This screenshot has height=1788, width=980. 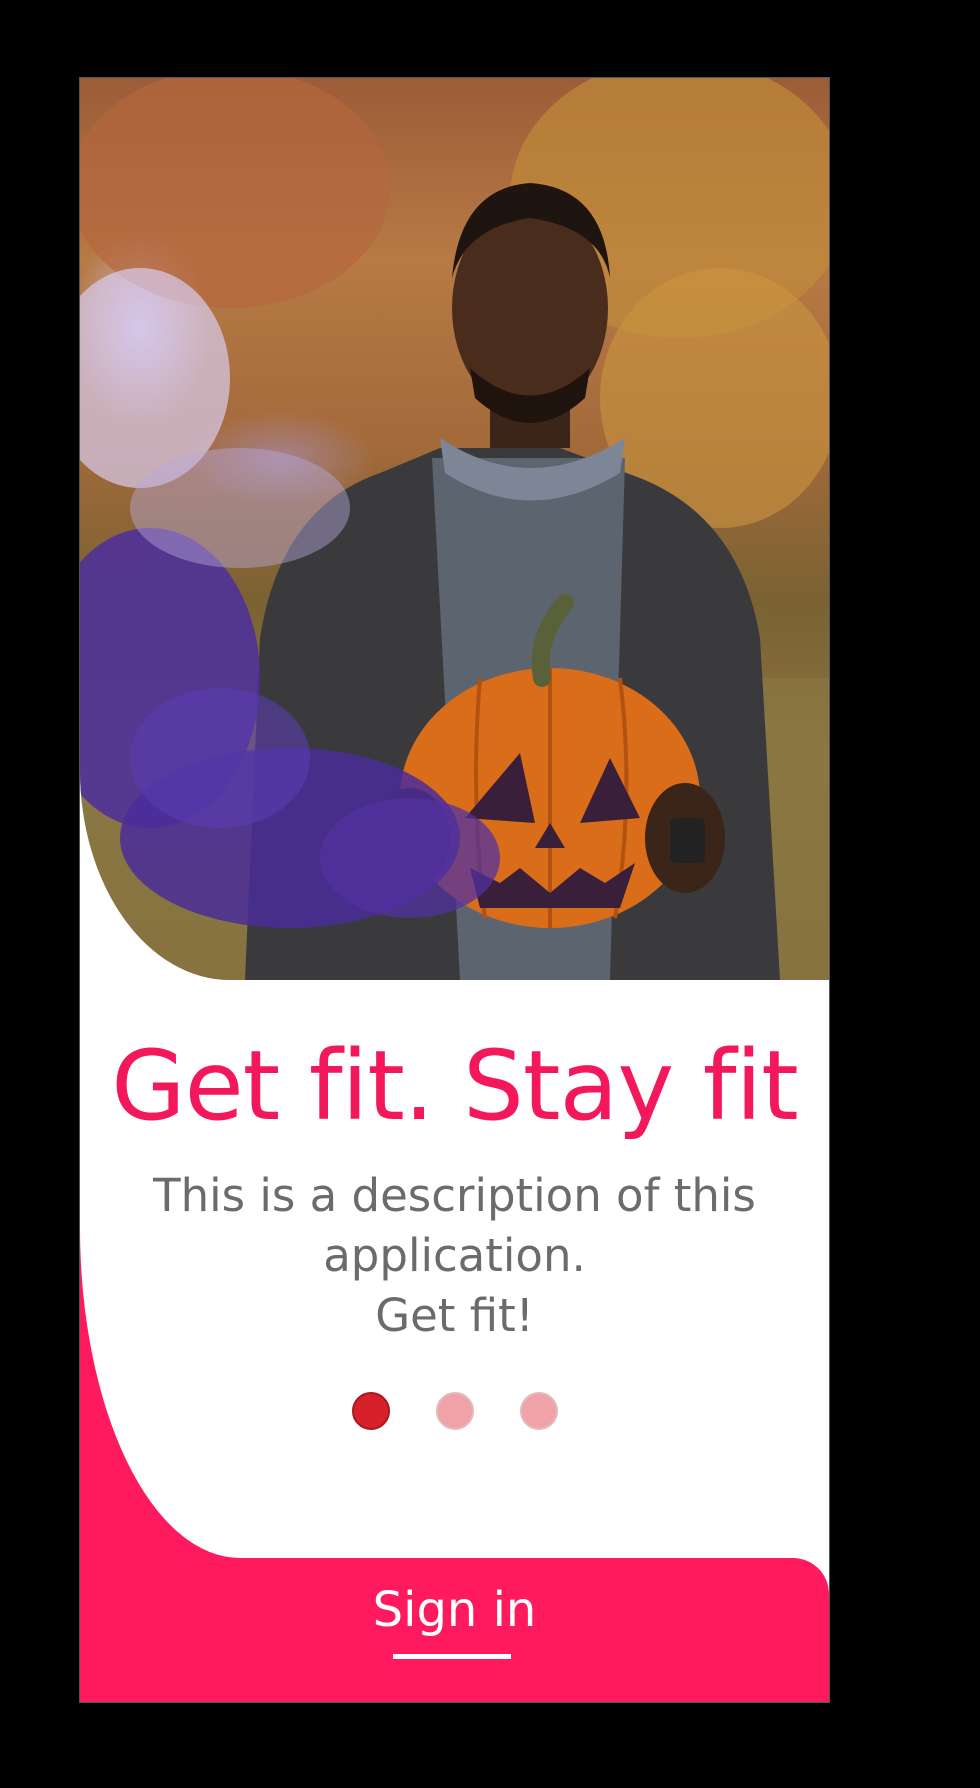 I want to click on page-dot-1-active, so click(x=370, y=1411).